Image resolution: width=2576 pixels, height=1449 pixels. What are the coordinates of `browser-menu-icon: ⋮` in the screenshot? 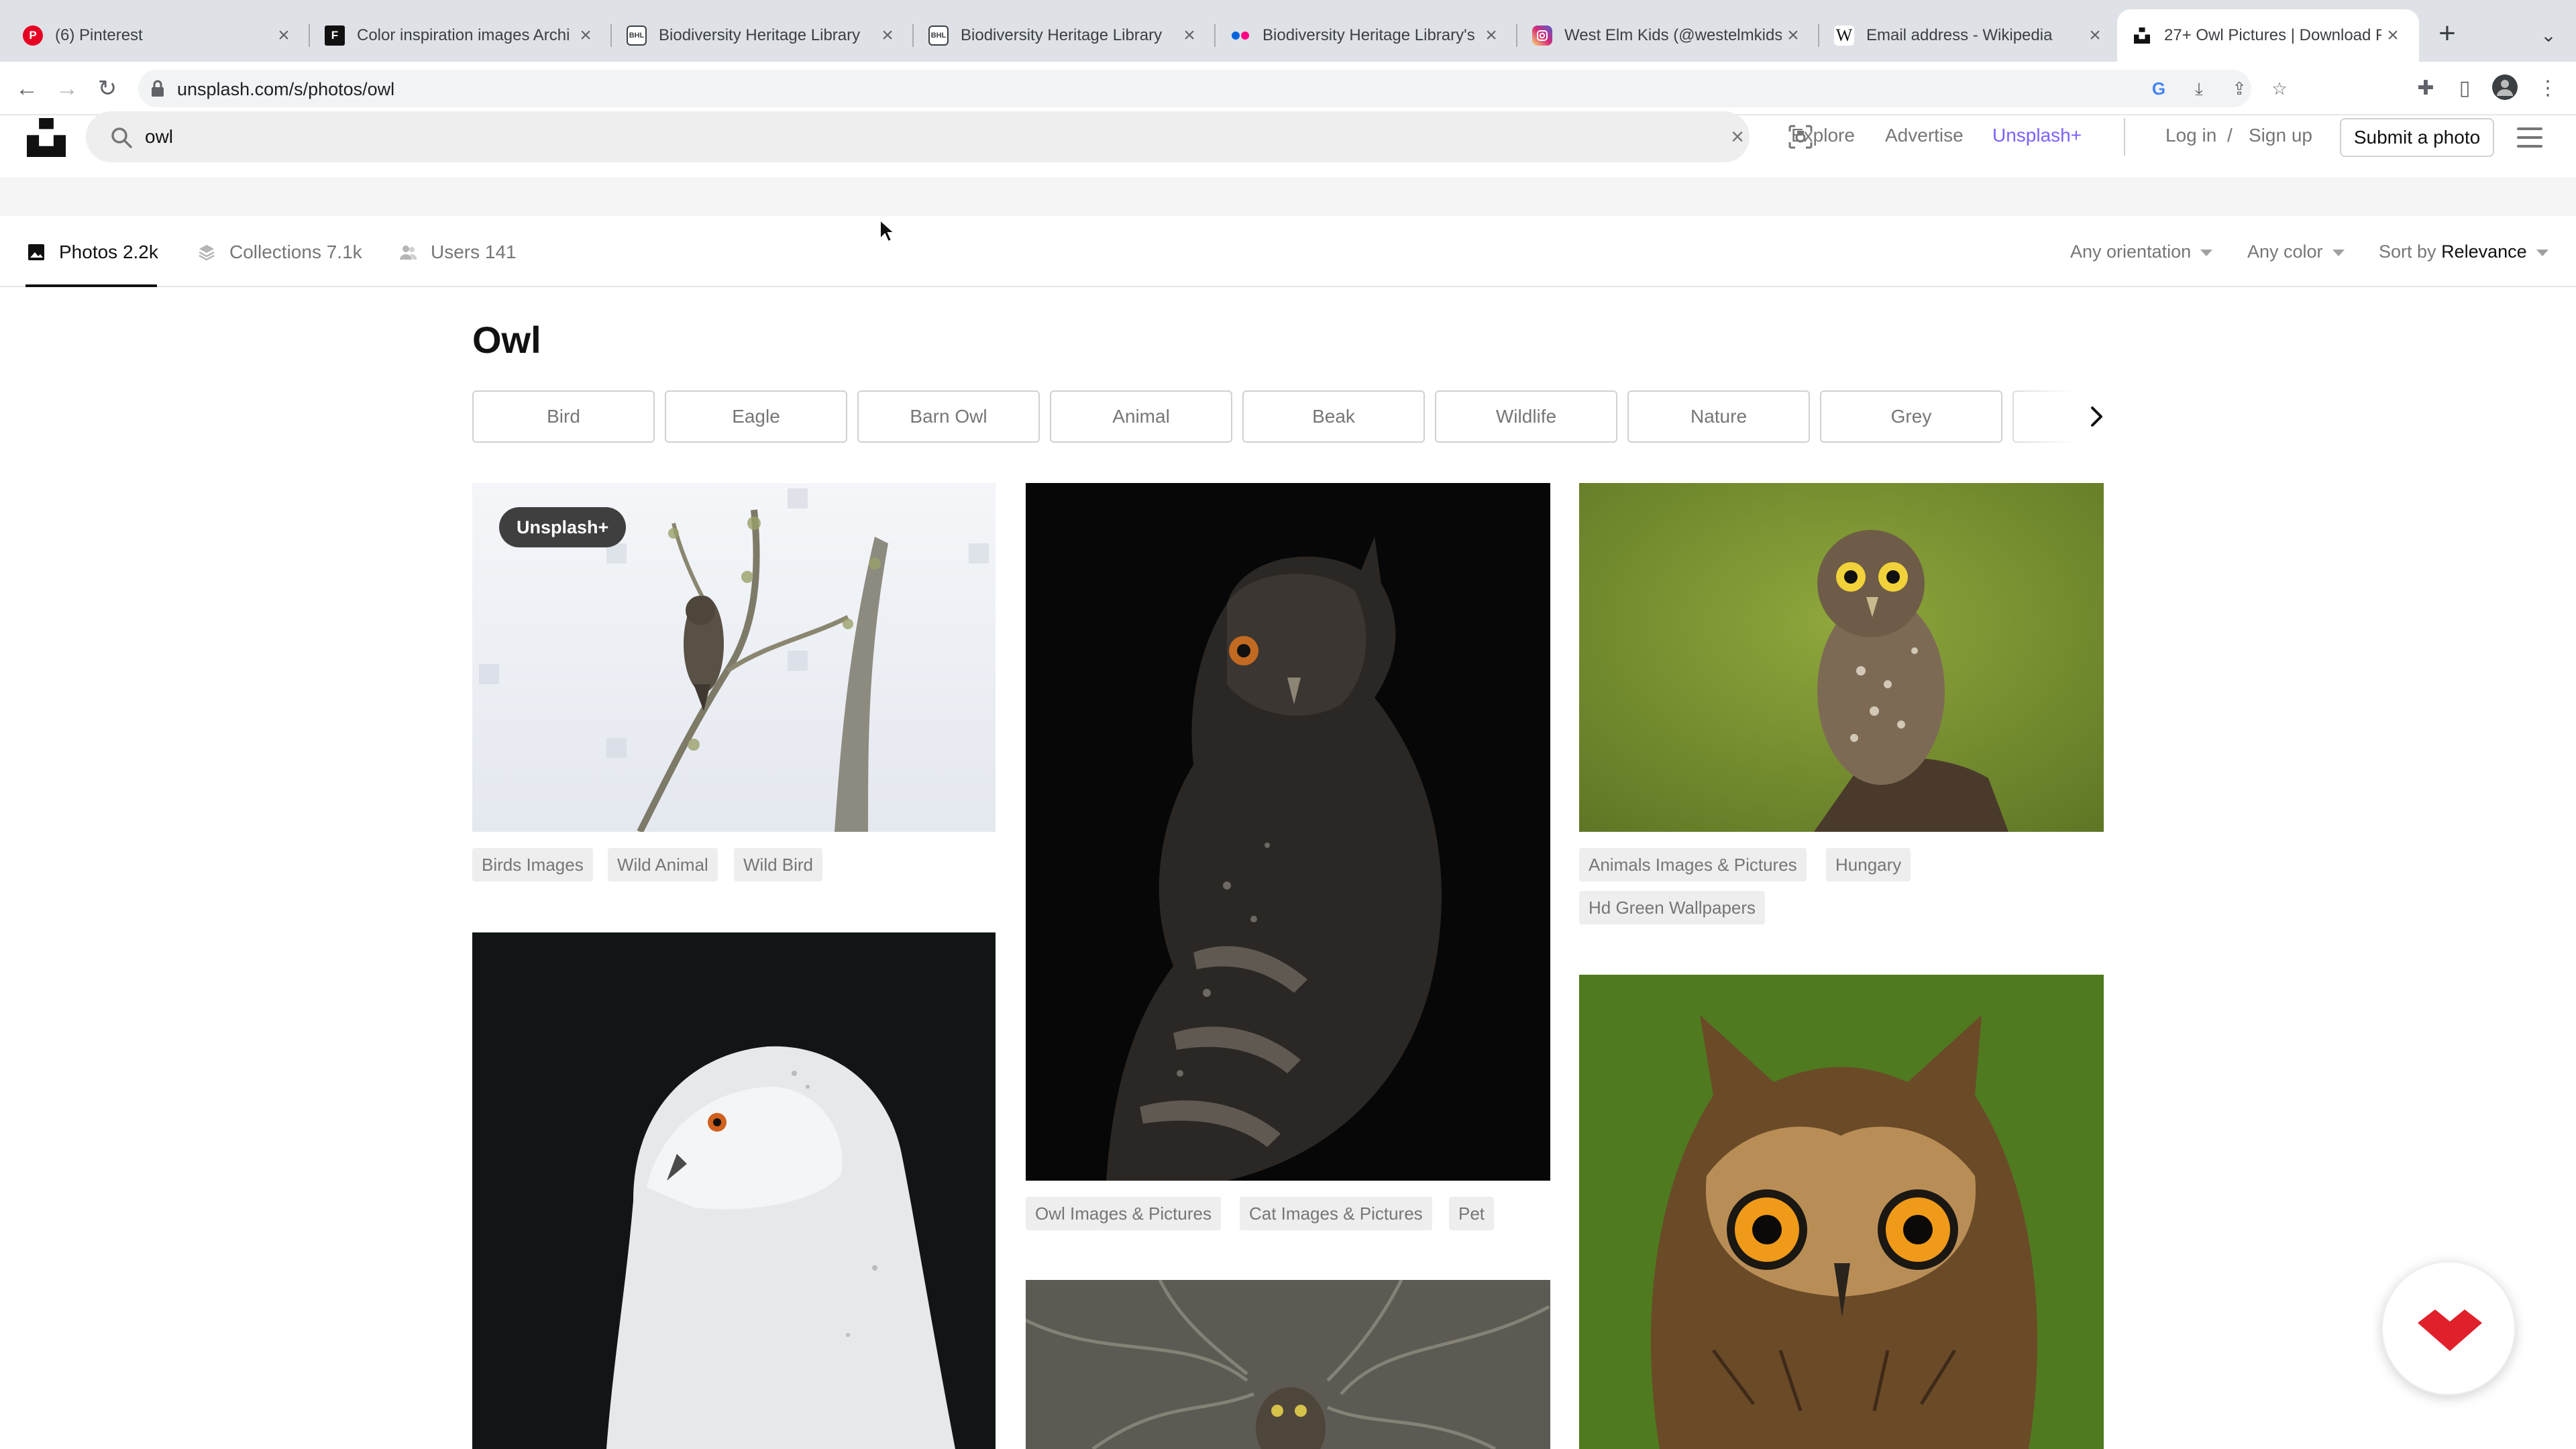 It's located at (2548, 88).